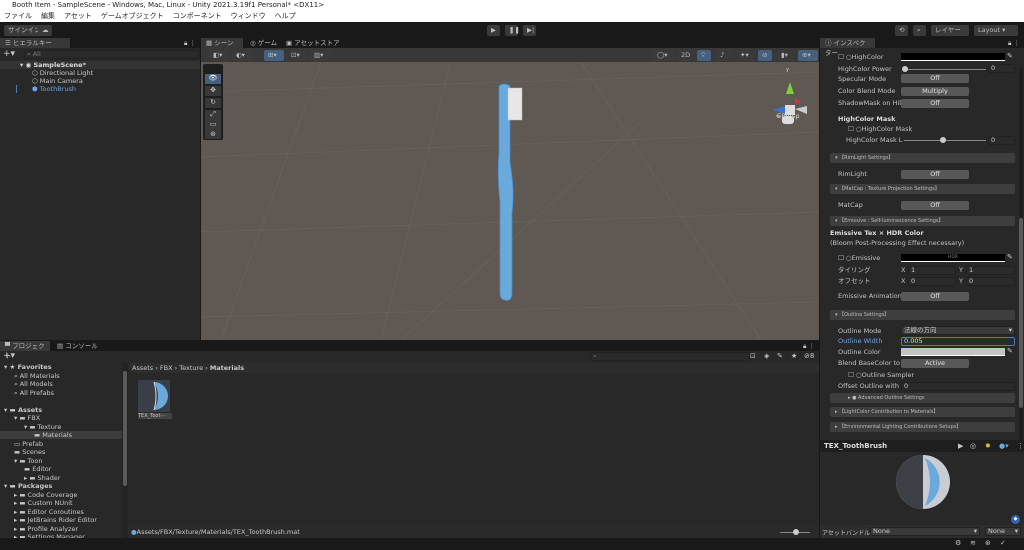 The image size is (1024, 550). I want to click on layers-dropdown: レイヤー ▾, so click(950, 35).